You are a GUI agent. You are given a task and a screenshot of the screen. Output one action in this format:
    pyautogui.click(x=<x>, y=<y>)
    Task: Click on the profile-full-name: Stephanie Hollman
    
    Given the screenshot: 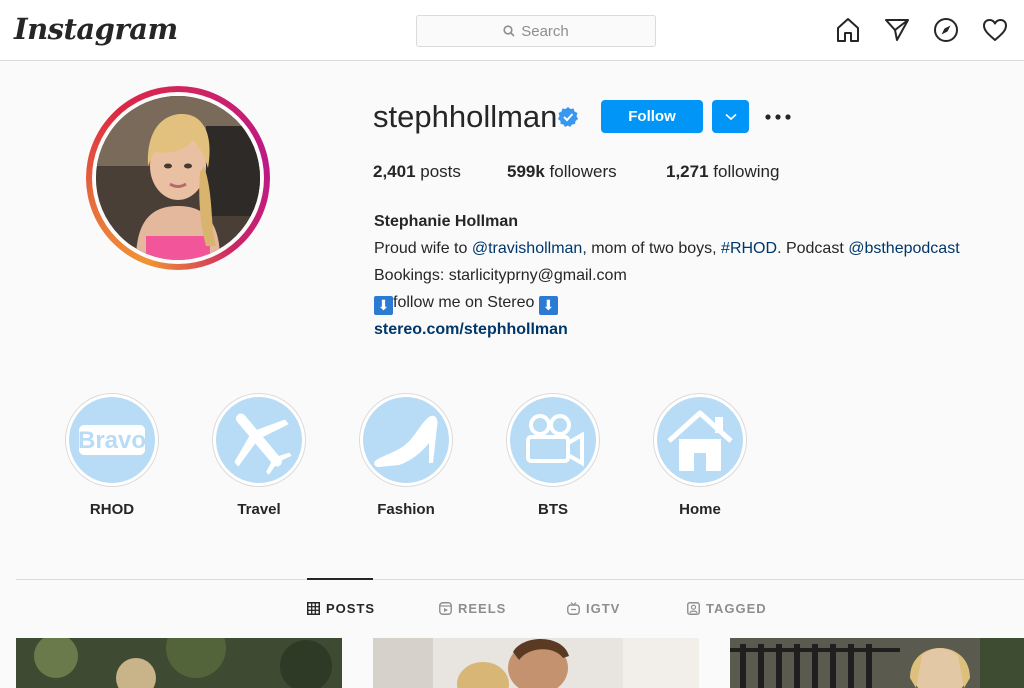 What is the action you would take?
    pyautogui.click(x=446, y=221)
    